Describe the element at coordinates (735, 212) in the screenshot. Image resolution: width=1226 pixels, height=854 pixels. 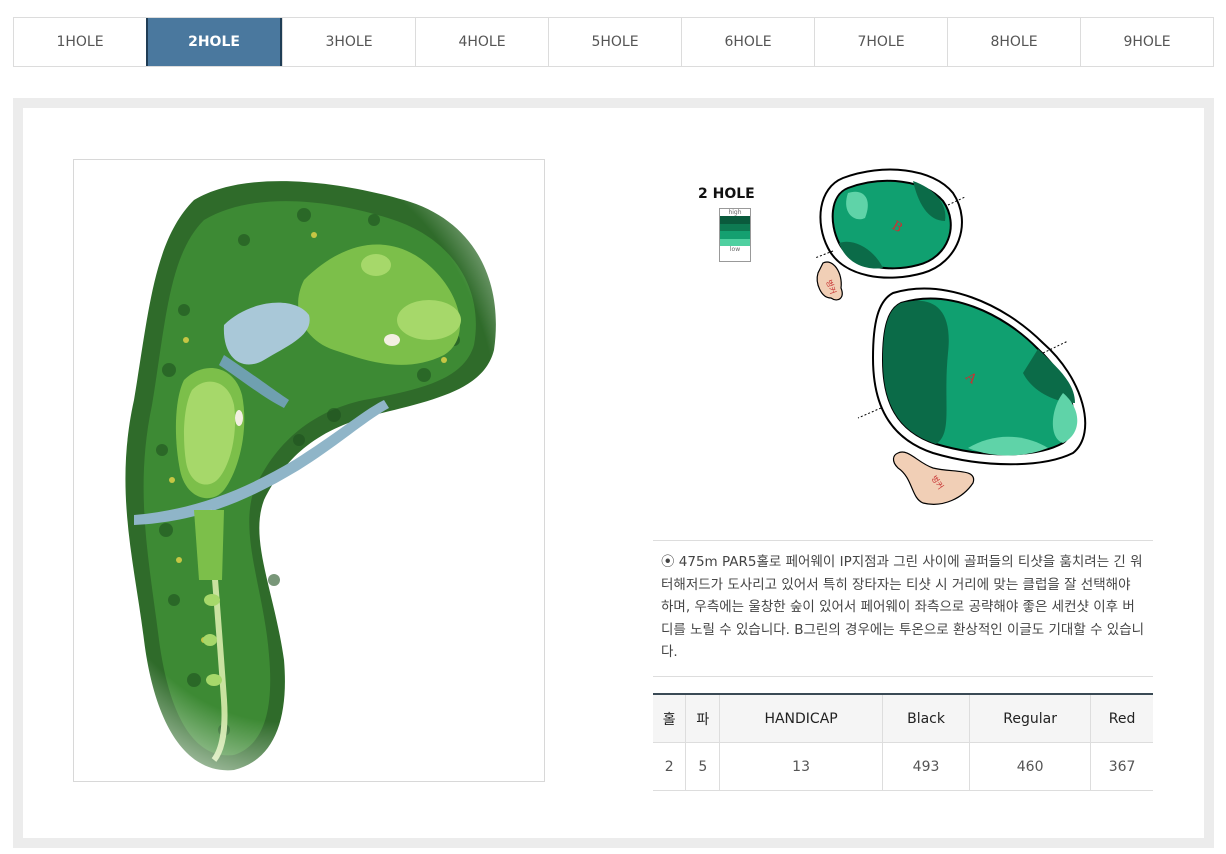
I see `scale-high-label: high` at that location.